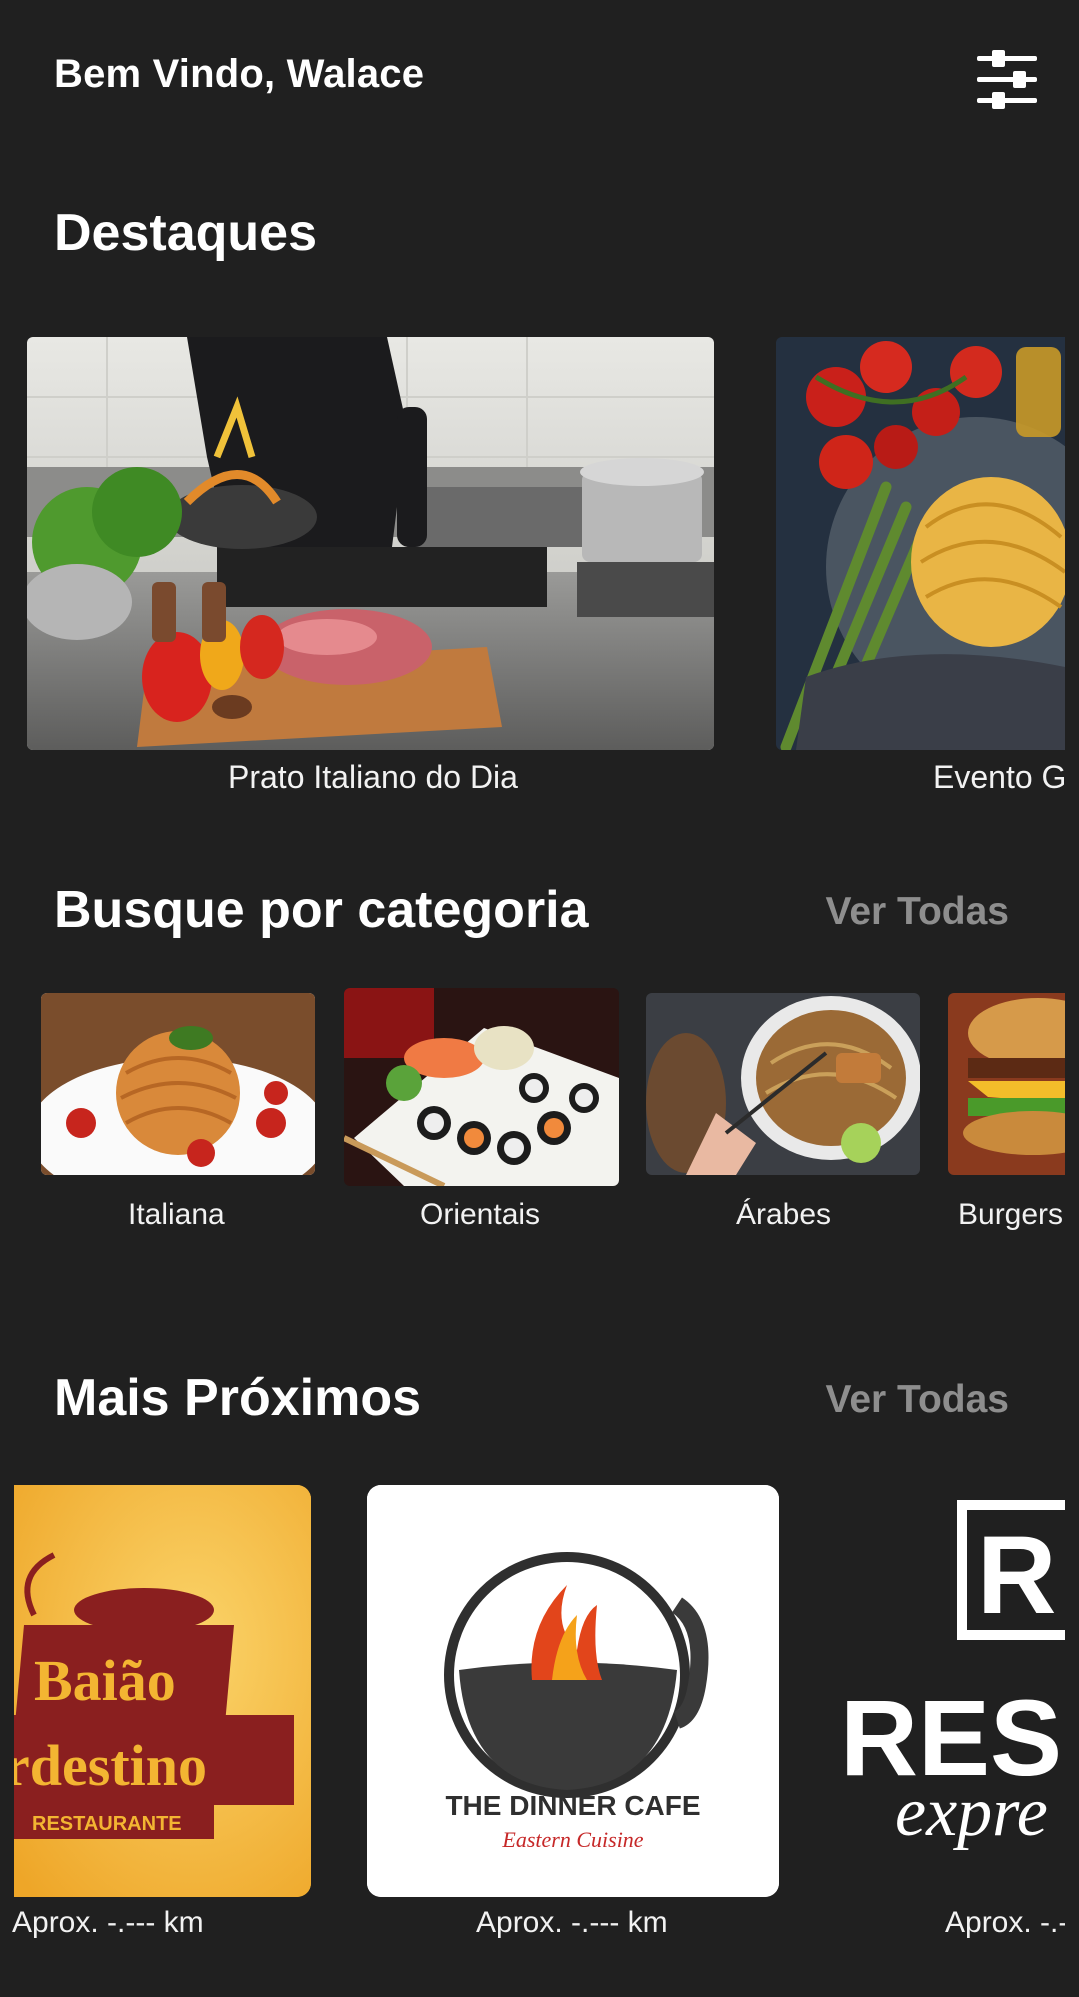 The width and height of the screenshot is (1079, 1997). I want to click on spaghetti-image, so click(178, 1084).